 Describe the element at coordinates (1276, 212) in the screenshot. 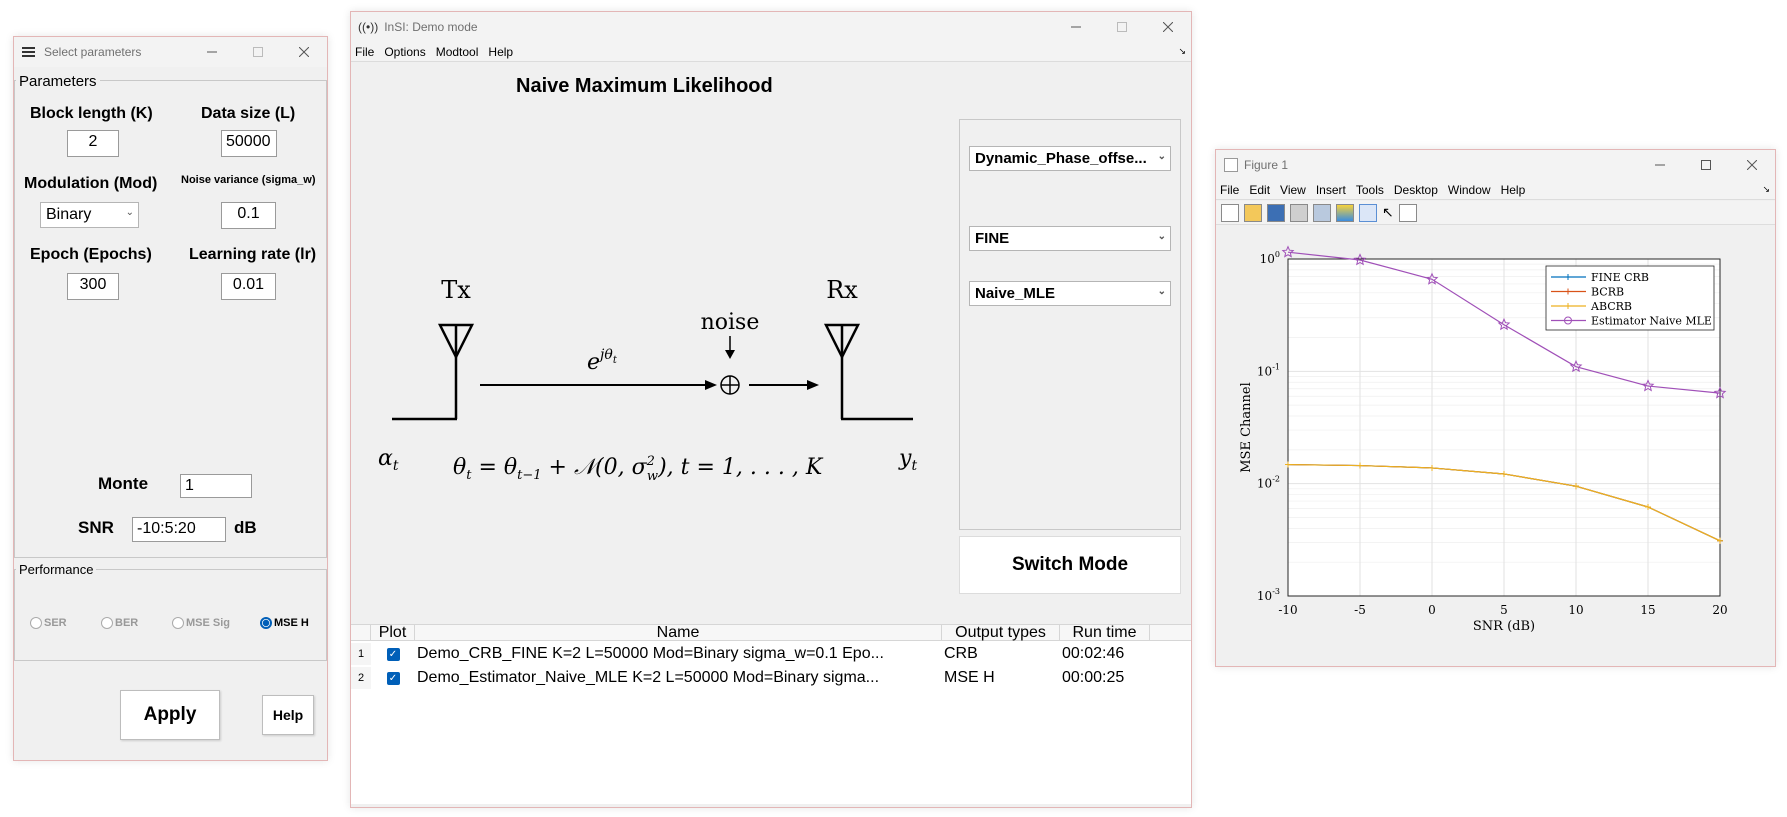

I see `save-icon` at that location.